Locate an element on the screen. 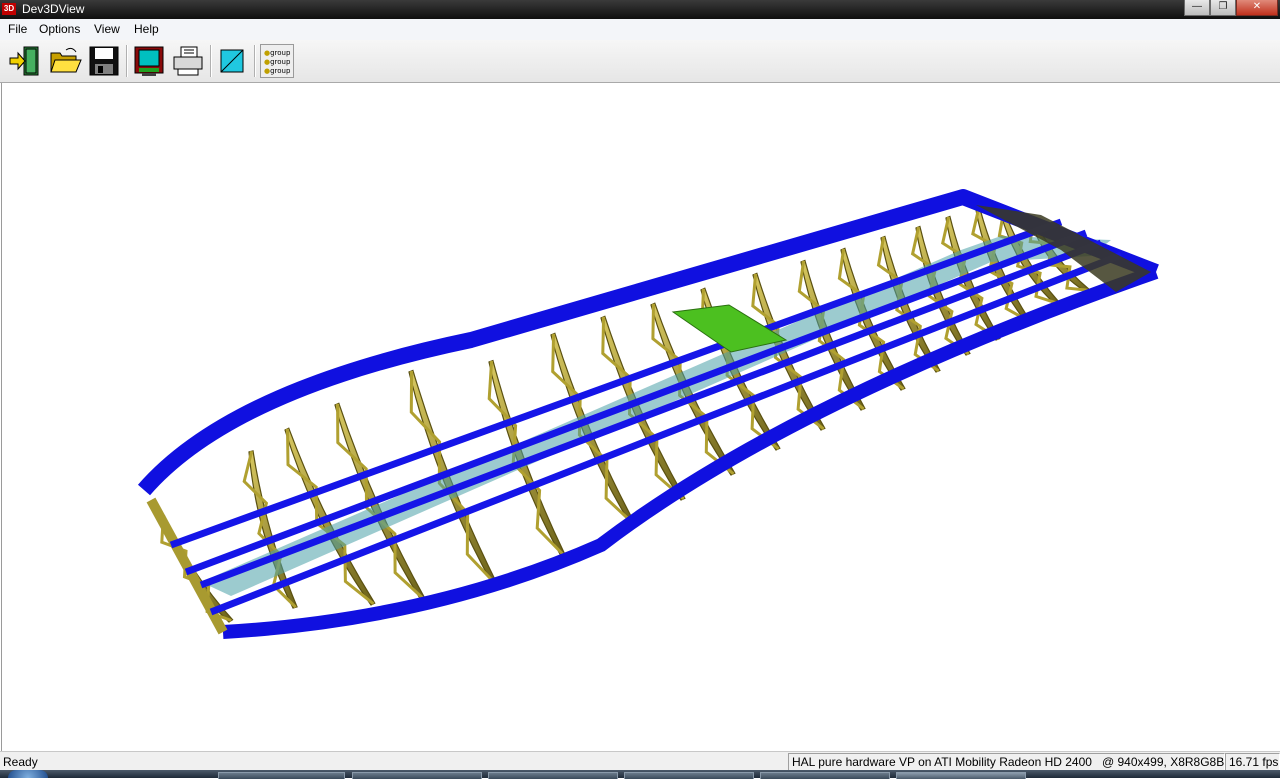  menu-options: Options is located at coordinates (59, 29).